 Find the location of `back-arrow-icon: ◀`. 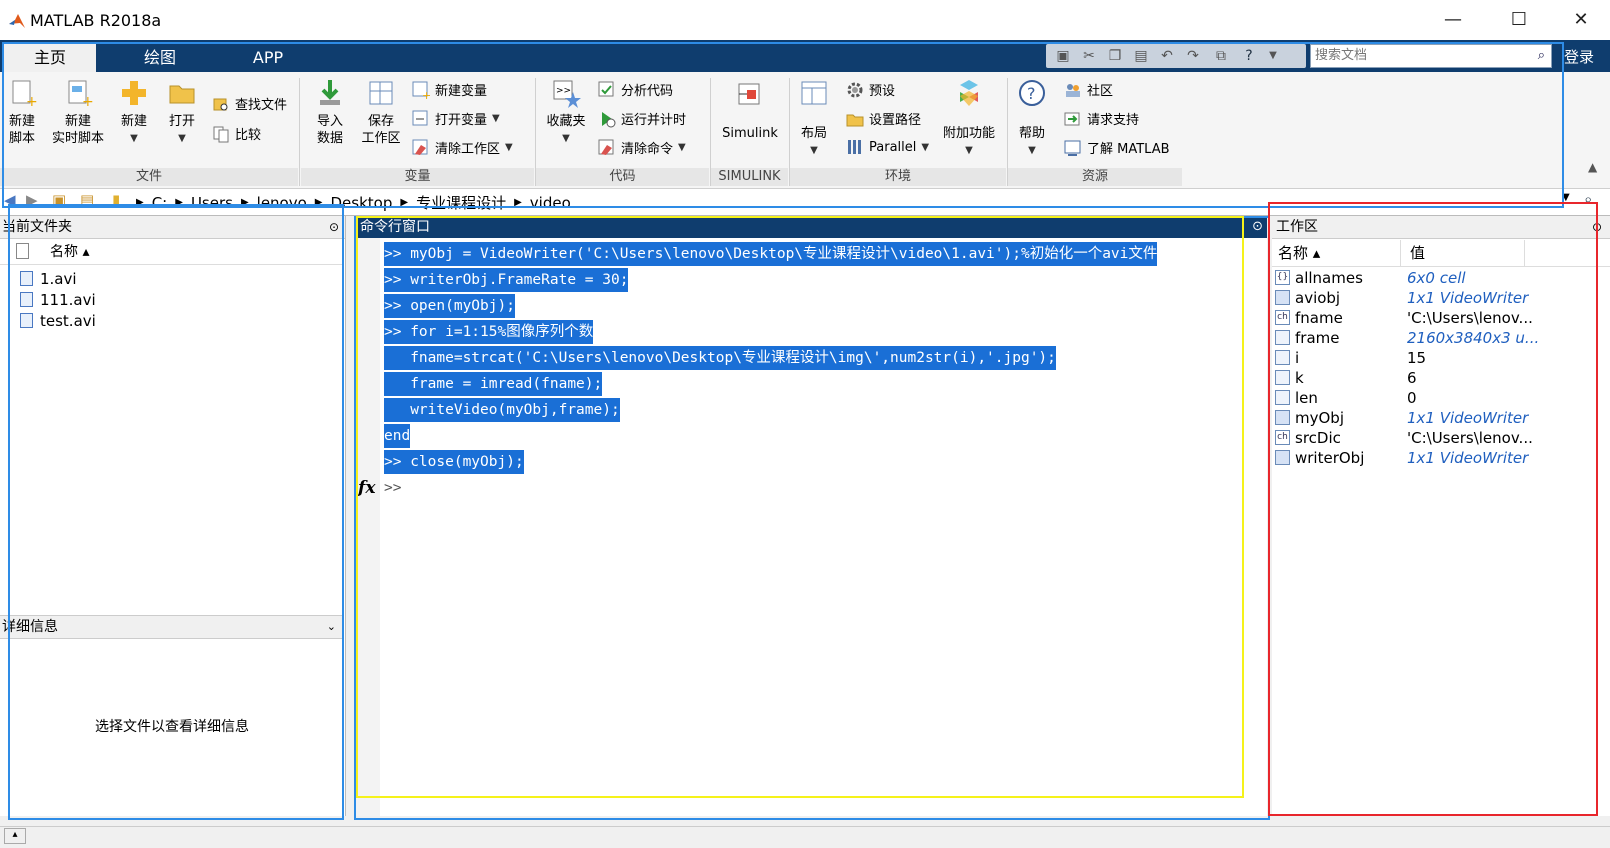

back-arrow-icon: ◀ is located at coordinates (10, 200).